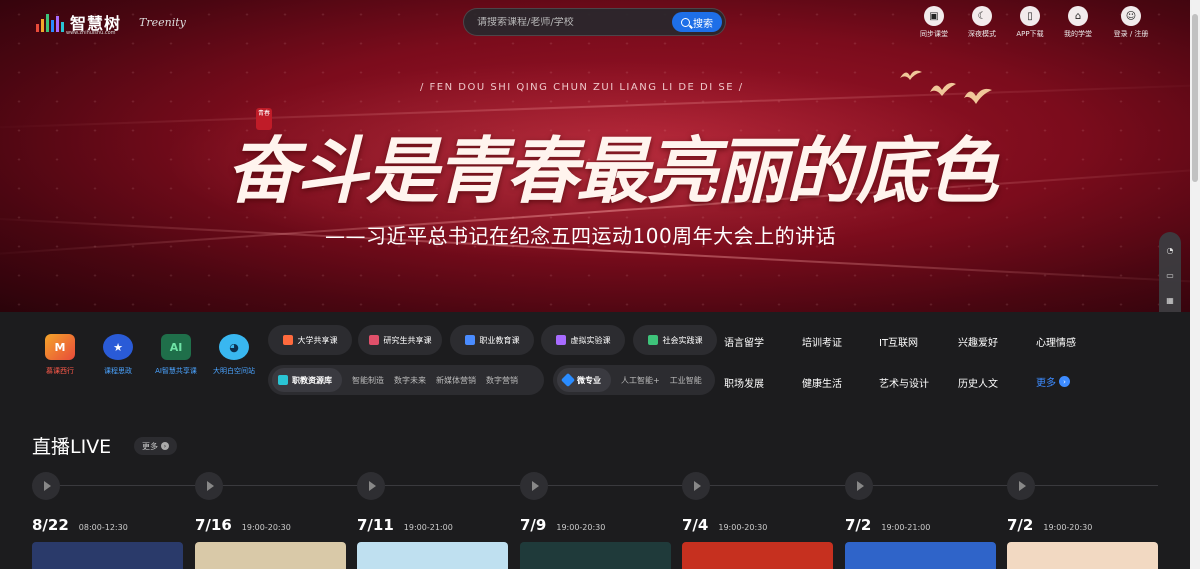 This screenshot has height=569, width=1200. What do you see at coordinates (590, 340) in the screenshot?
I see `pill-label: 虚拟实验课` at bounding box center [590, 340].